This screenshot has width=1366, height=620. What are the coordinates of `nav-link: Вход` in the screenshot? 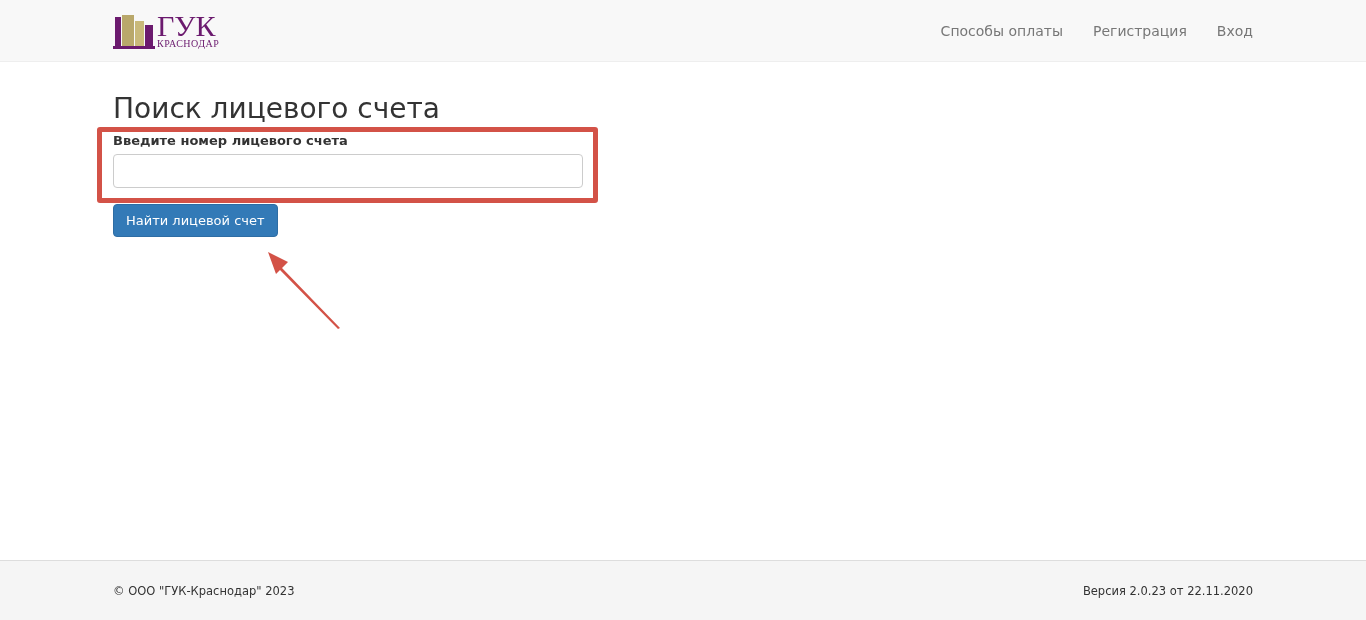 It's located at (1234, 30).